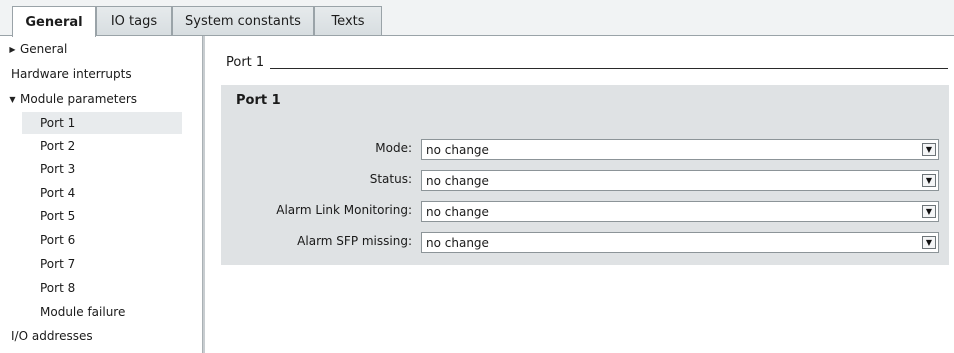 The height and width of the screenshot is (353, 954). What do you see at coordinates (102, 123) in the screenshot?
I see `nav-item-port-1: Port 1` at bounding box center [102, 123].